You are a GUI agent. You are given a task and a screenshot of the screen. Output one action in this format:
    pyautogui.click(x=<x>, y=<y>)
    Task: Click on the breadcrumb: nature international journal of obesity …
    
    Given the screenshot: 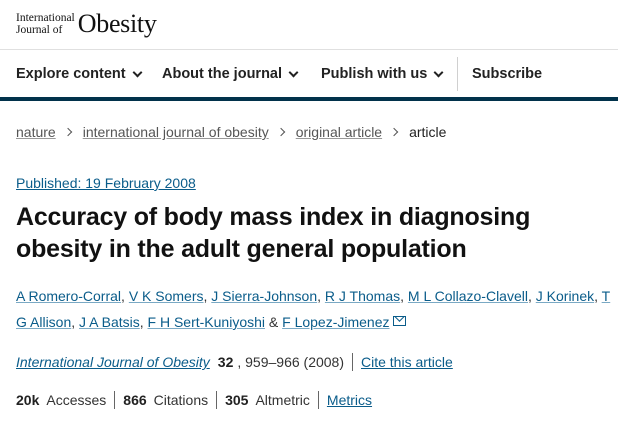 What is the action you would take?
    pyautogui.click(x=231, y=132)
    